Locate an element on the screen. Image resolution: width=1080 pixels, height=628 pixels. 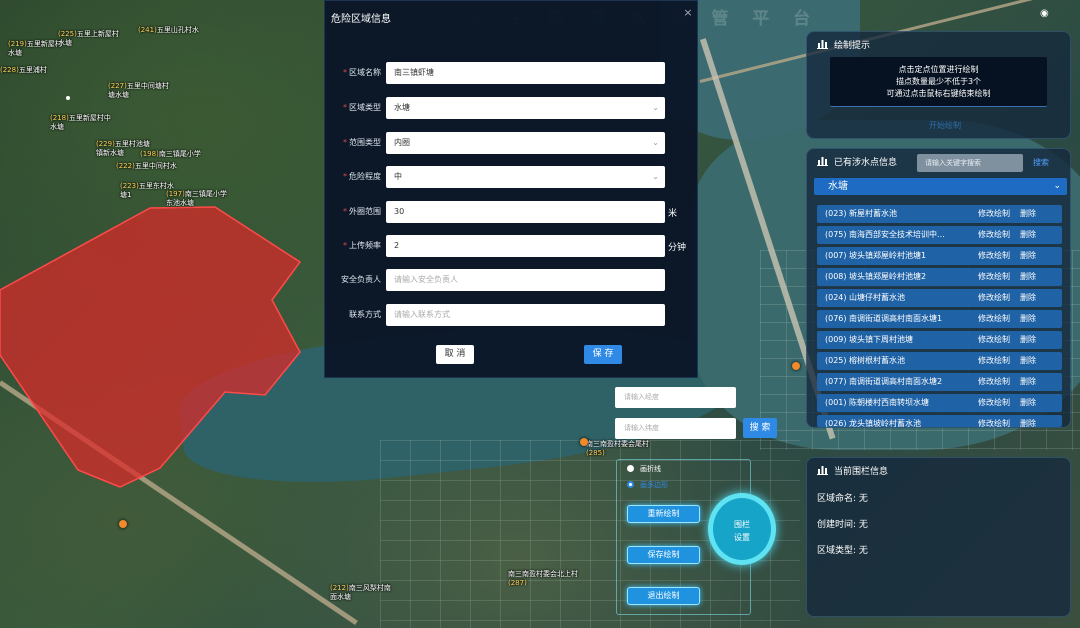
latitude-input: 请输入纬度 is located at coordinates (675, 428).